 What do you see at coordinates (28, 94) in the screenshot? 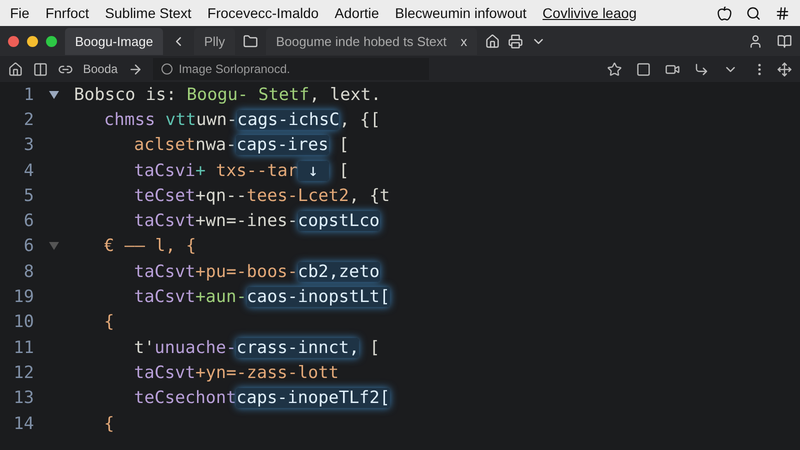
I see `line-number: 1` at bounding box center [28, 94].